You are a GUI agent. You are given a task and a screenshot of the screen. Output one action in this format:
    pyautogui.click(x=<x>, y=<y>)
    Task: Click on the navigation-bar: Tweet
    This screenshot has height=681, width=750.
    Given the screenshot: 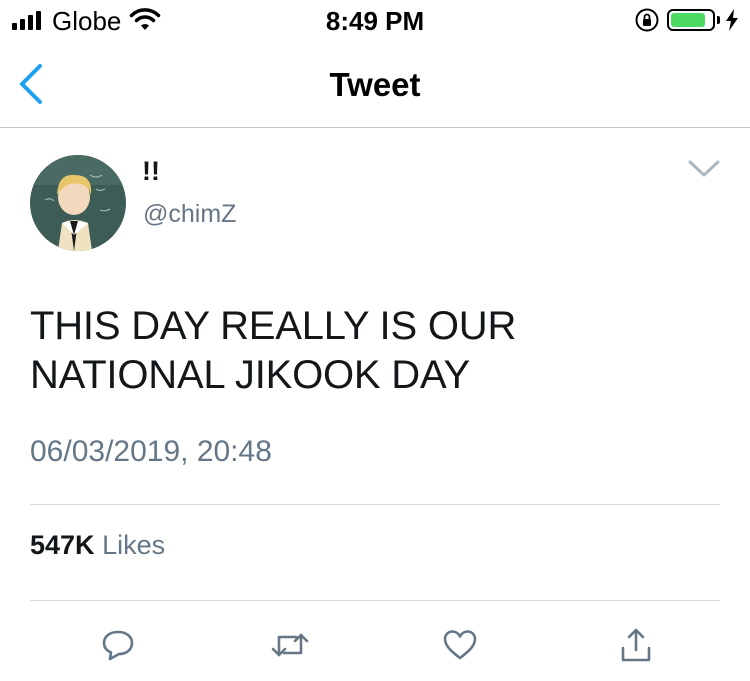 What is the action you would take?
    pyautogui.click(x=375, y=84)
    